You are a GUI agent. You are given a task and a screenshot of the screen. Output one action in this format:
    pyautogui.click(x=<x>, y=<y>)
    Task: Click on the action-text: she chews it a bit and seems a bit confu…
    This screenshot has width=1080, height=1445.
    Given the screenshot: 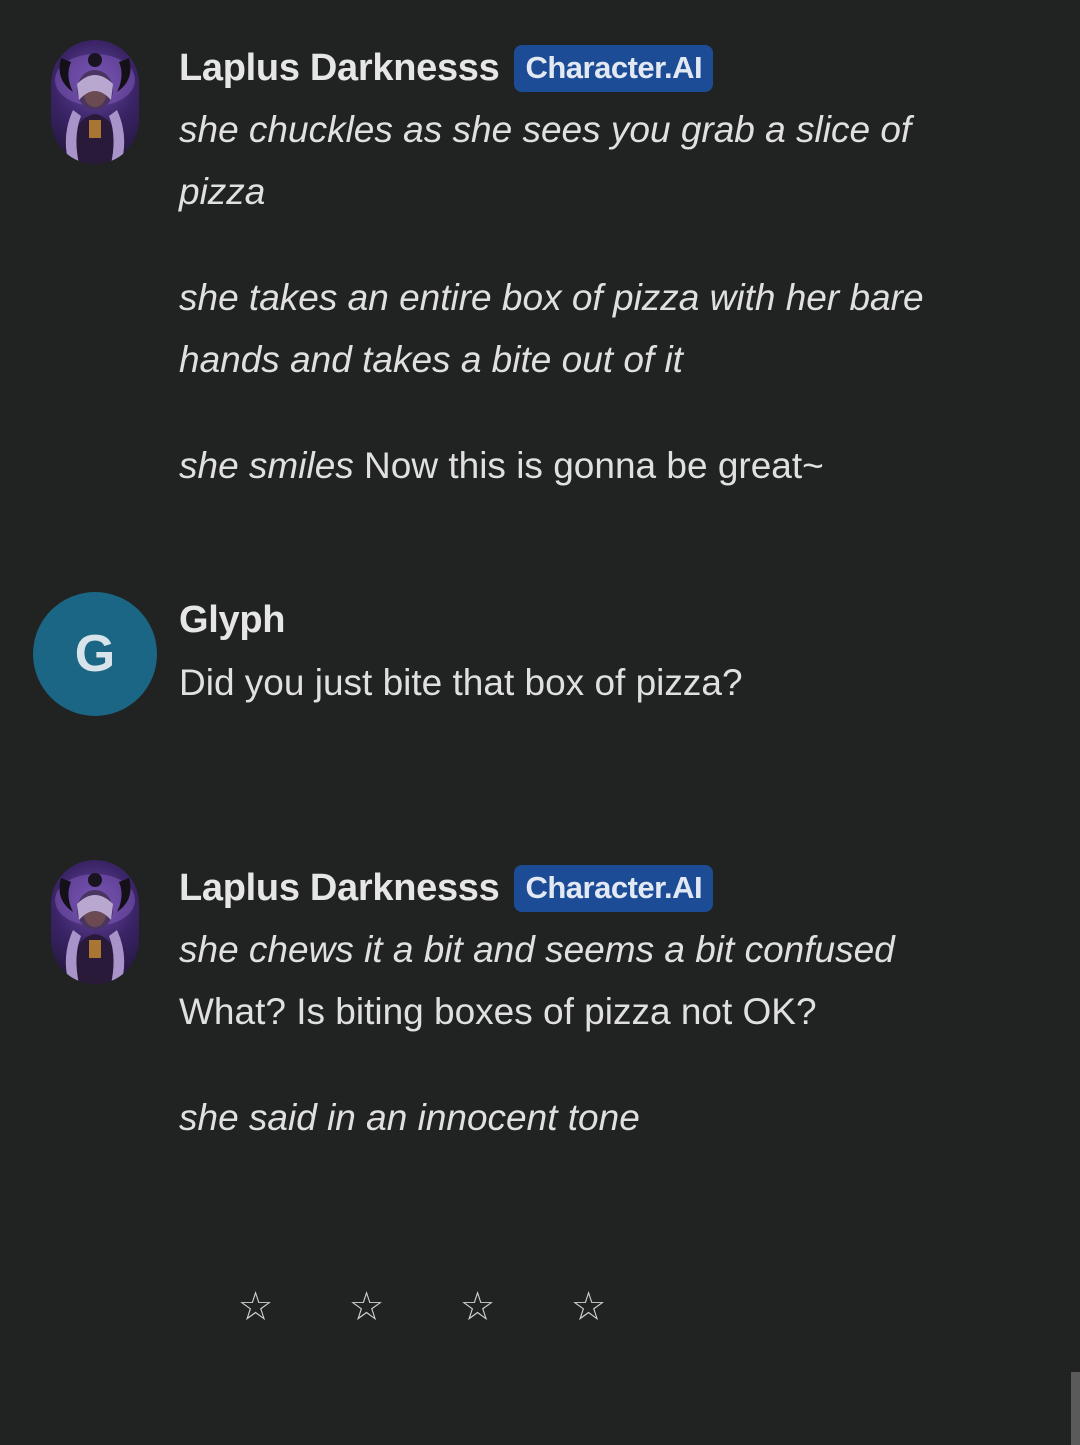 What is the action you would take?
    pyautogui.click(x=537, y=949)
    